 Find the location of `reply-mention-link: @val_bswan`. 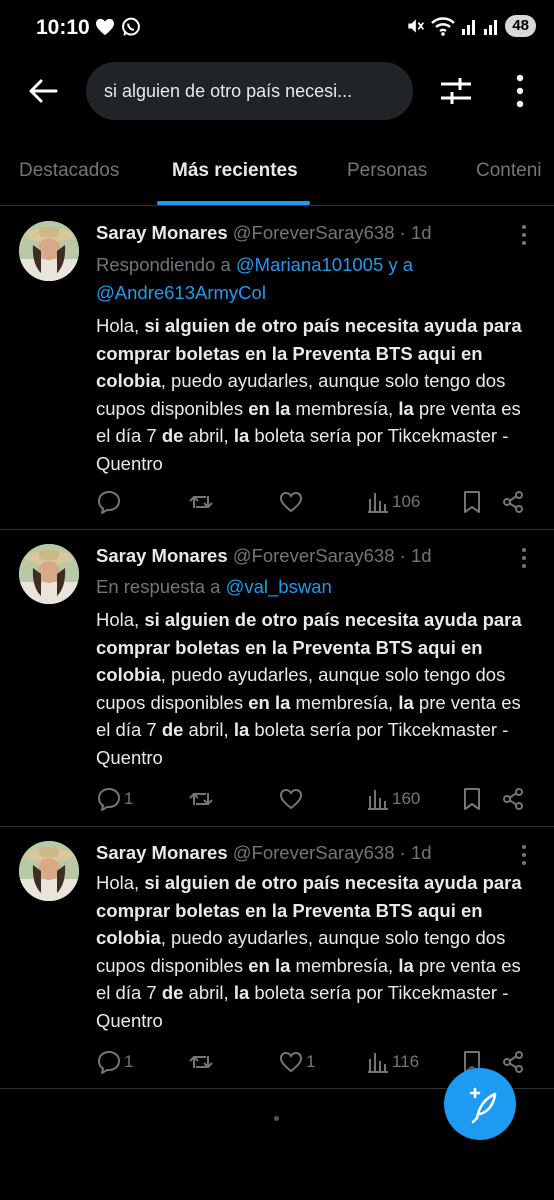

reply-mention-link: @val_bswan is located at coordinates (279, 586).